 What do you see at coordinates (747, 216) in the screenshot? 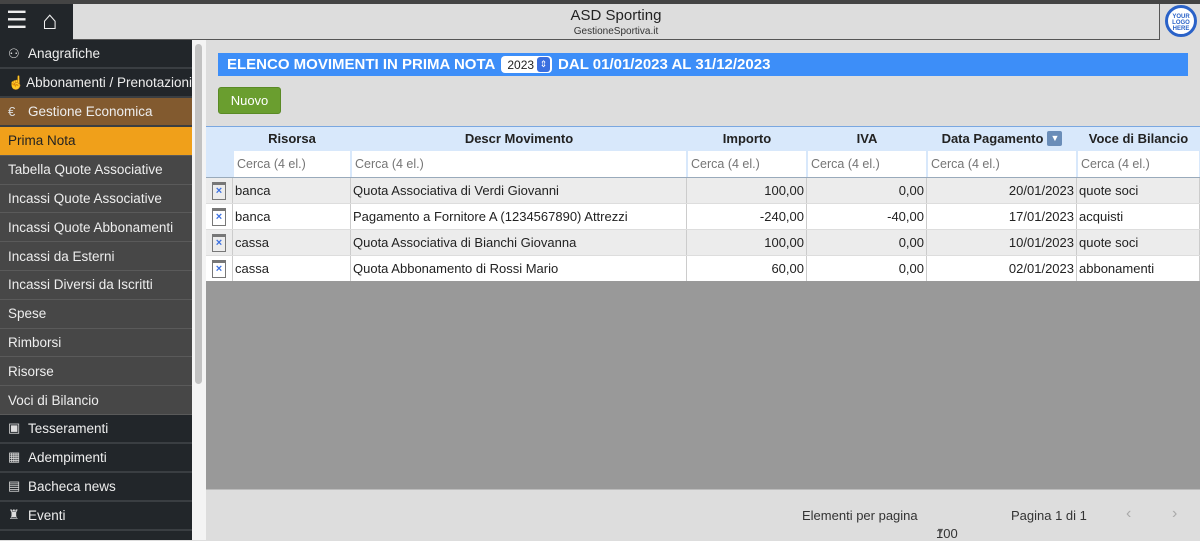
I see `cell-importo: -240,00` at bounding box center [747, 216].